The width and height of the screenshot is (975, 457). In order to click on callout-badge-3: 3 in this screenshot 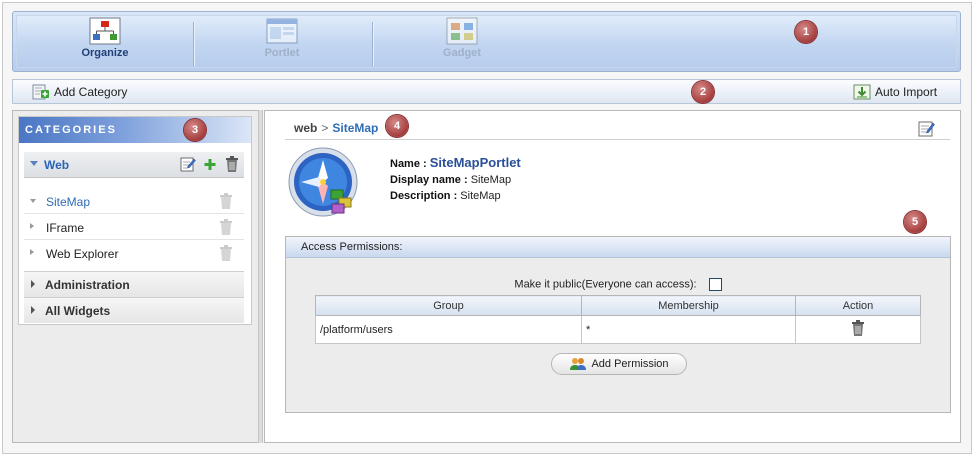, I will do `click(195, 130)`.